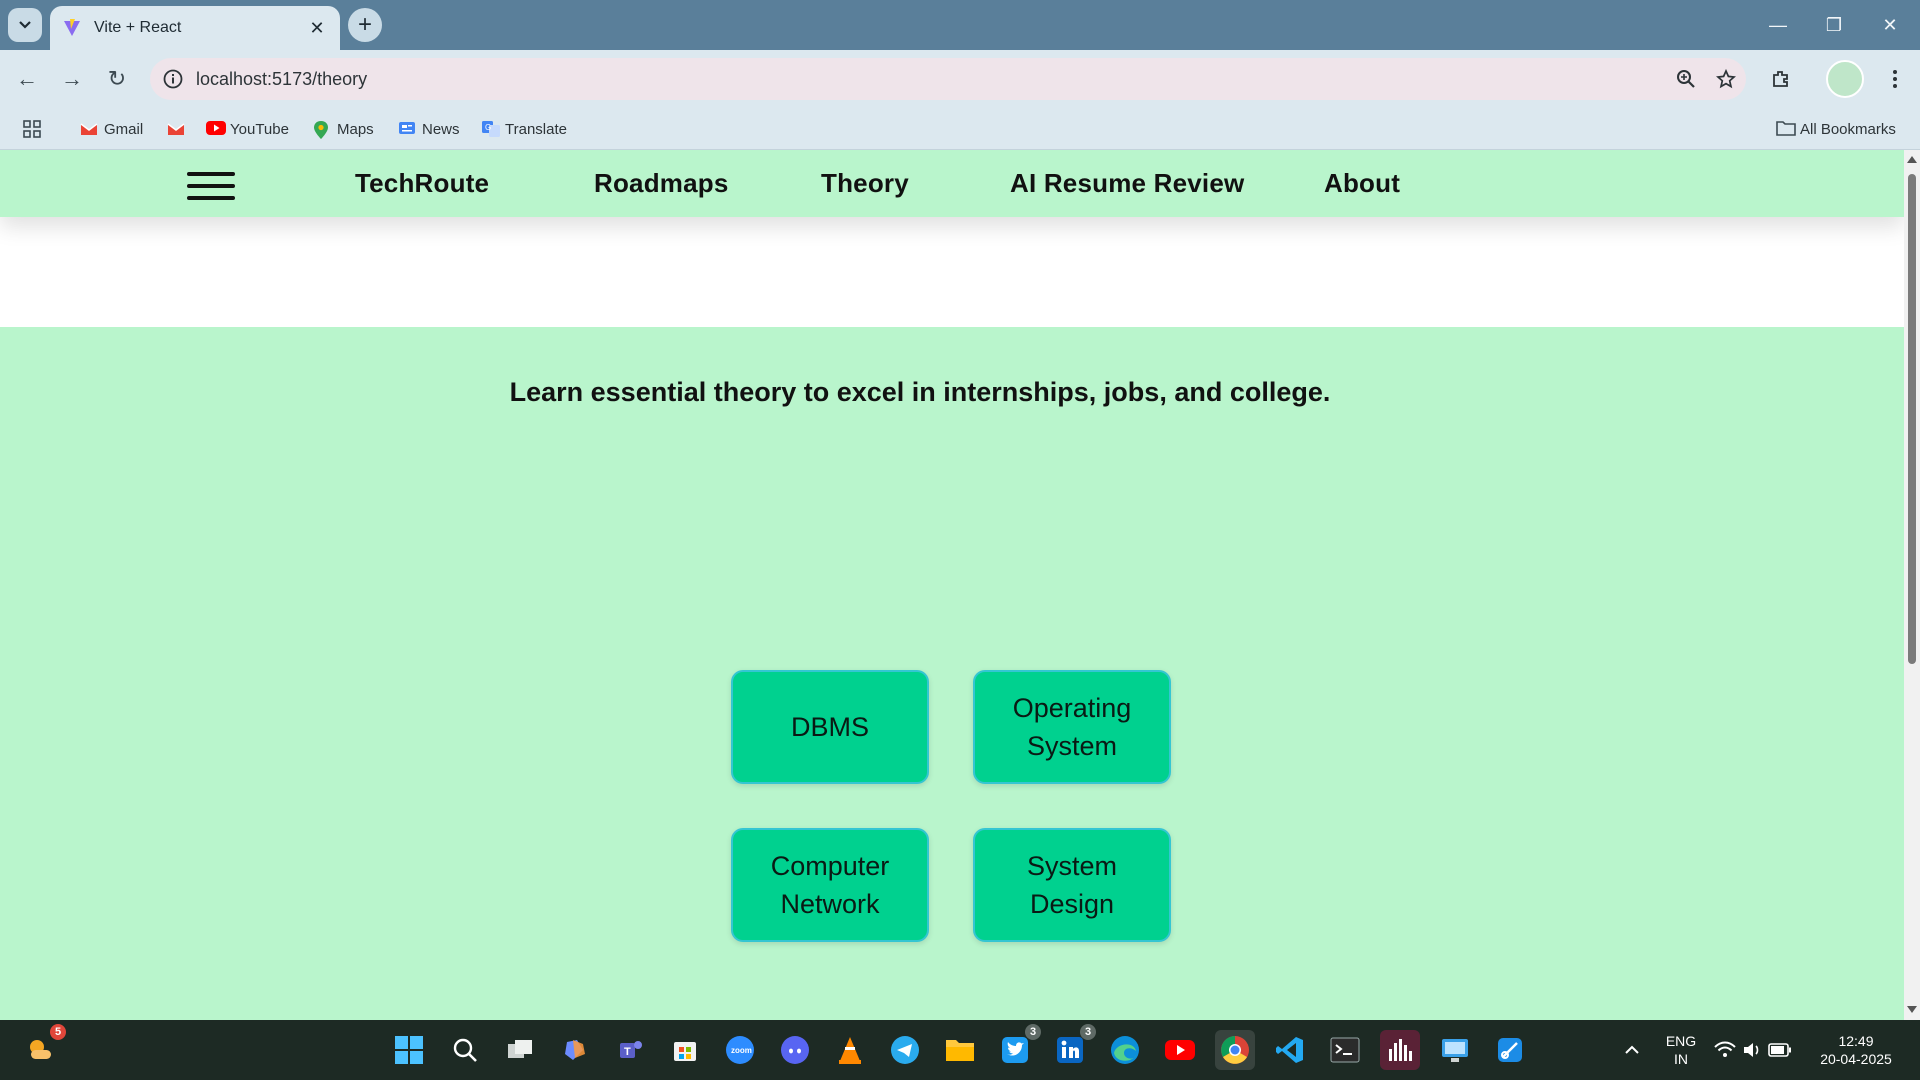  What do you see at coordinates (259, 129) in the screenshot?
I see `bookmark-label: YouTube` at bounding box center [259, 129].